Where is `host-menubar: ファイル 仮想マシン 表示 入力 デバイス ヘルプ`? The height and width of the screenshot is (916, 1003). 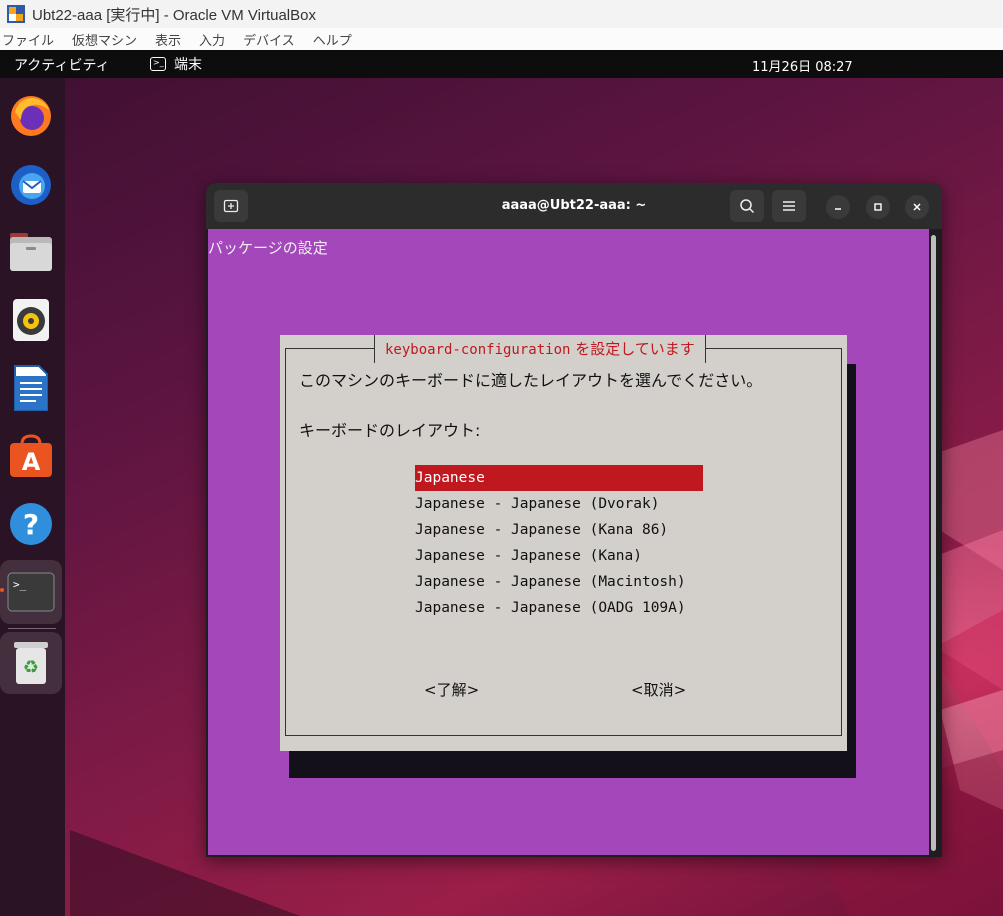
host-menubar: ファイル 仮想マシン 表示 入力 デバイス ヘルプ is located at coordinates (501, 39).